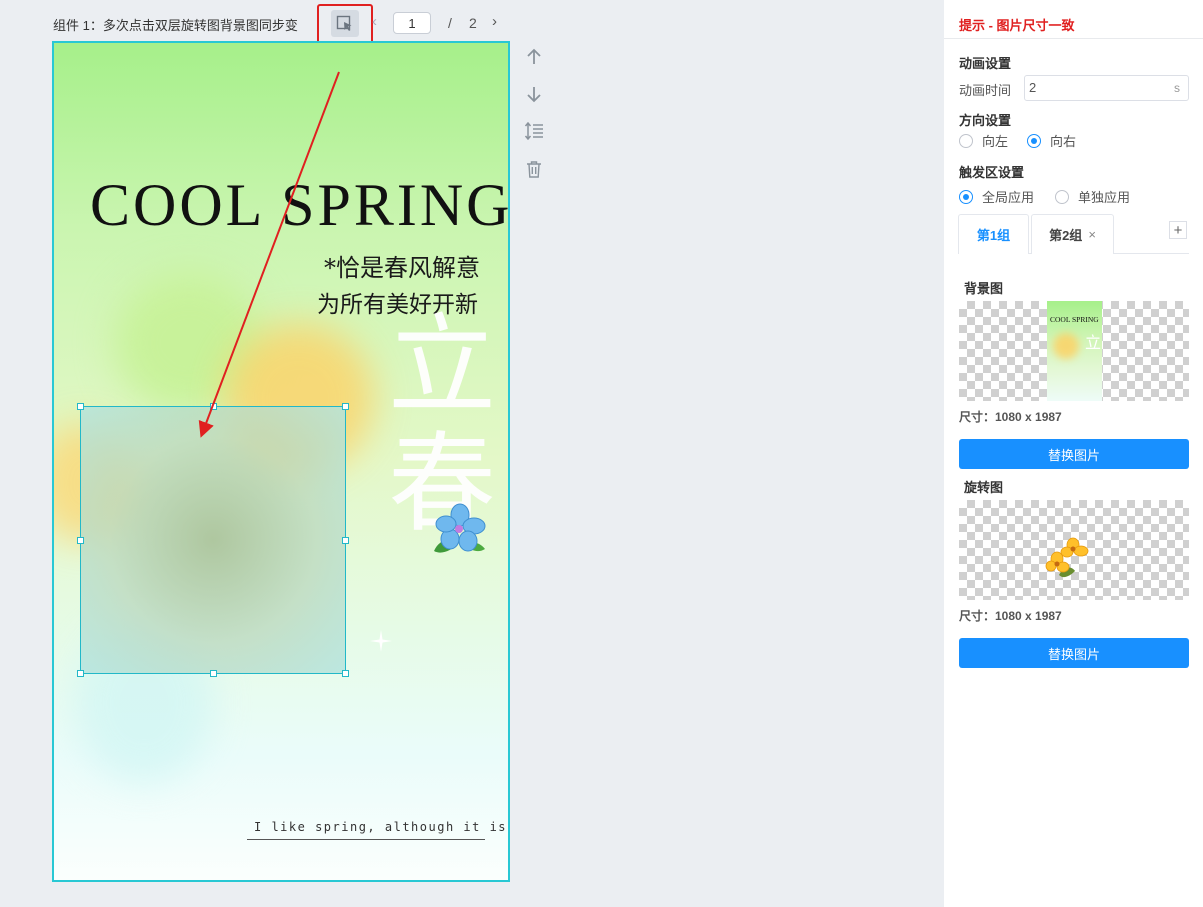 The height and width of the screenshot is (907, 1203). I want to click on add-tab-button: +, so click(1178, 230).